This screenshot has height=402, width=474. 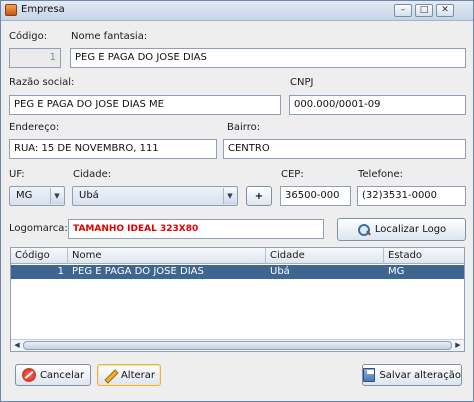 I want to click on razao-social-label: Razão social:, so click(x=42, y=82).